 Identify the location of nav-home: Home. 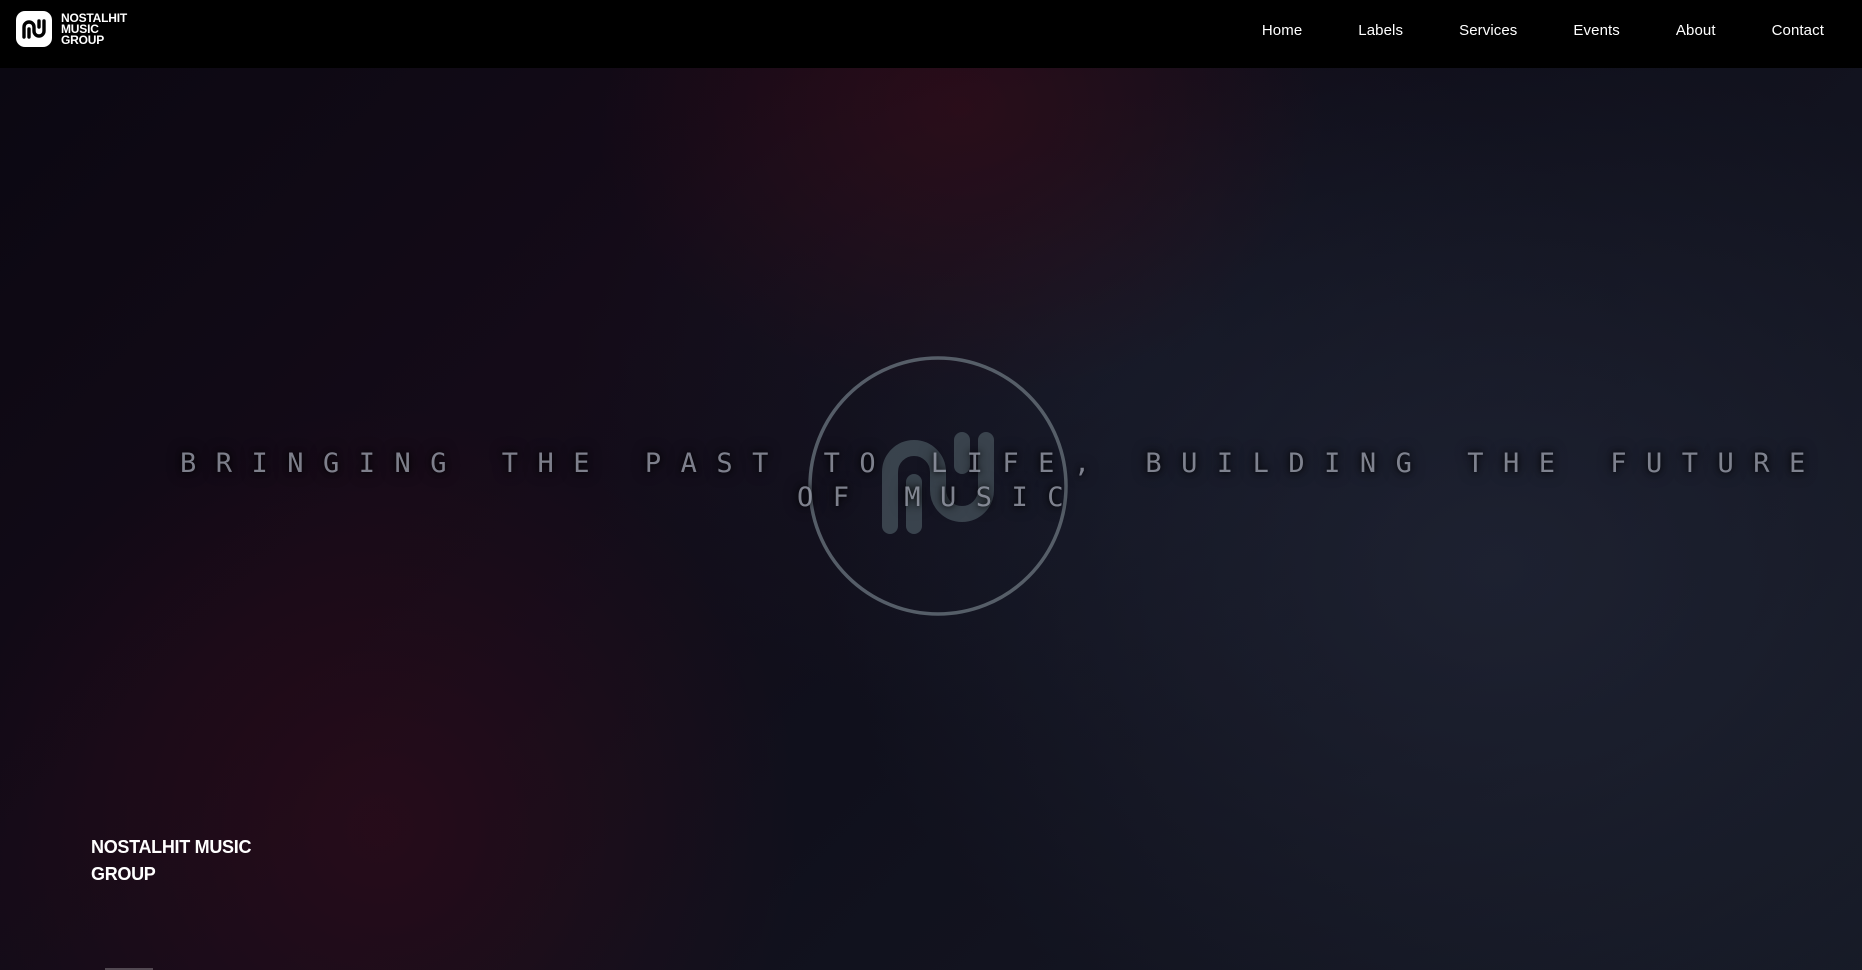
(1282, 30).